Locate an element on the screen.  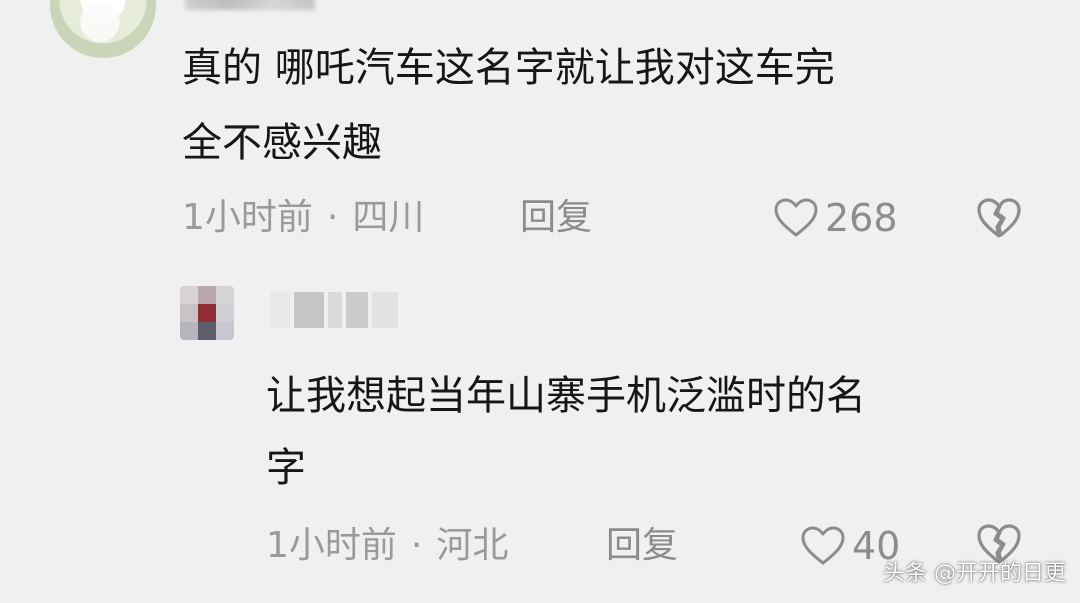
avatar-pixelated is located at coordinates (207, 313).